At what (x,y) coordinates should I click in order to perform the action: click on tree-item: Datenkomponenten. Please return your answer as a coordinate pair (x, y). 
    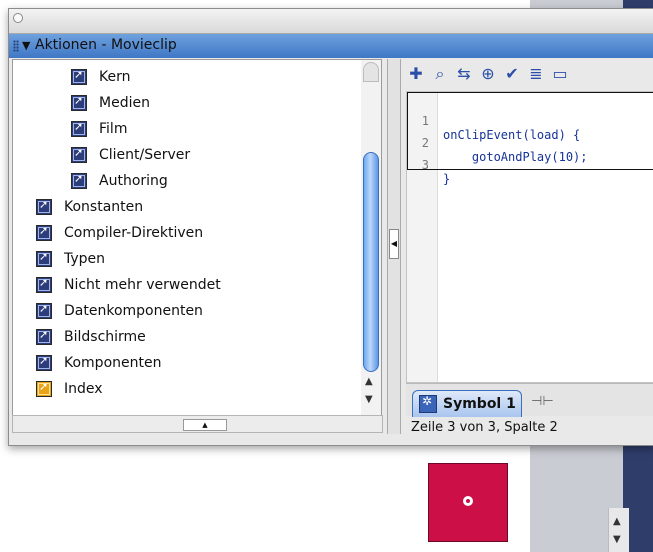
    Looking at the image, I should click on (119, 311).